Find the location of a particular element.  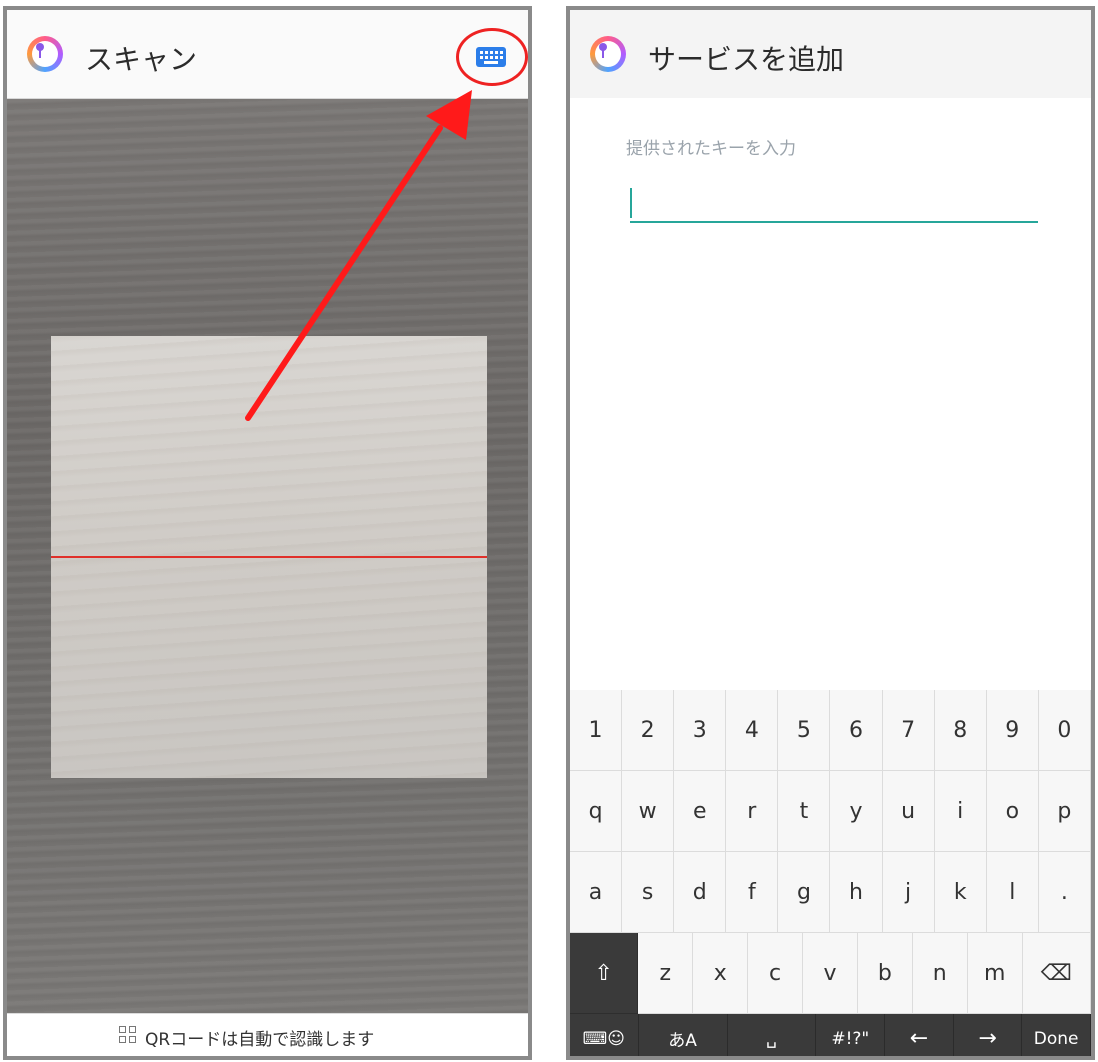

key: d is located at coordinates (700, 892).